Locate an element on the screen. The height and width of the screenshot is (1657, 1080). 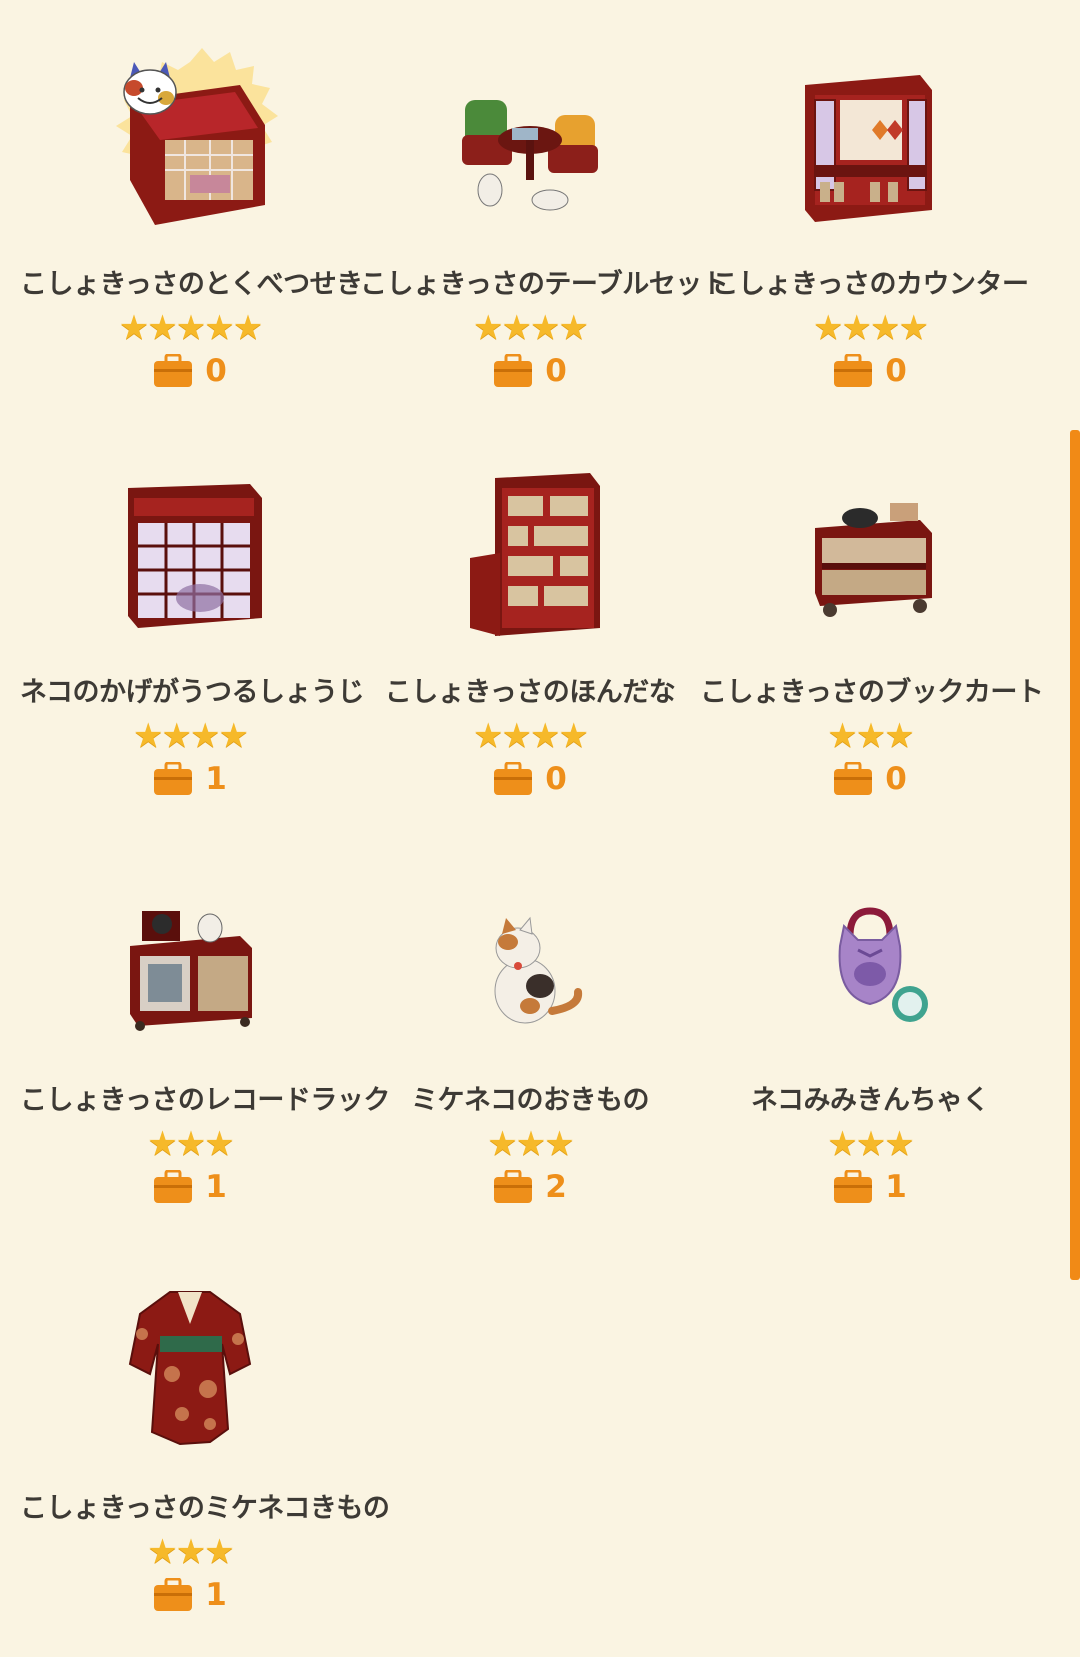
calico-cat-figurine-icon is located at coordinates (530, 956).